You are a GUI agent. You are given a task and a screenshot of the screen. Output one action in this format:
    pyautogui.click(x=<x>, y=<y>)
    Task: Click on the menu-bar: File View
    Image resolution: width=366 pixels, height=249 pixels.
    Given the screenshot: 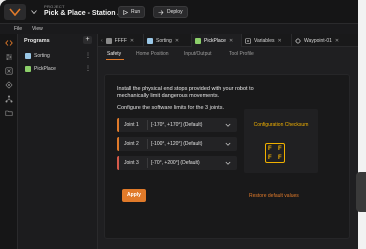 What is the action you would take?
    pyautogui.click(x=179, y=29)
    